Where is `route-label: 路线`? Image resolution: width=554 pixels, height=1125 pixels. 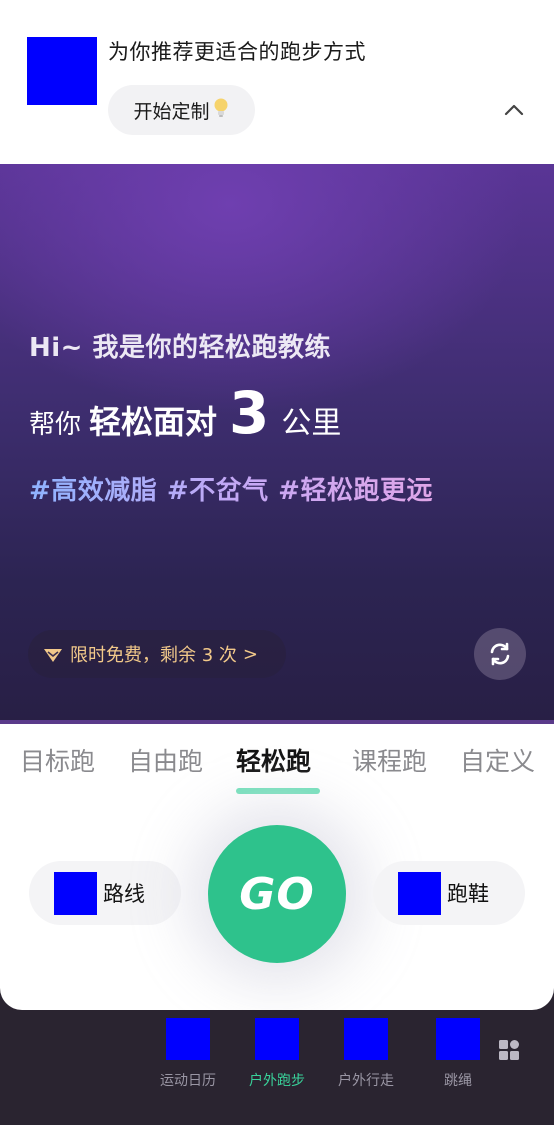
route-label: 路线 is located at coordinates (124, 894).